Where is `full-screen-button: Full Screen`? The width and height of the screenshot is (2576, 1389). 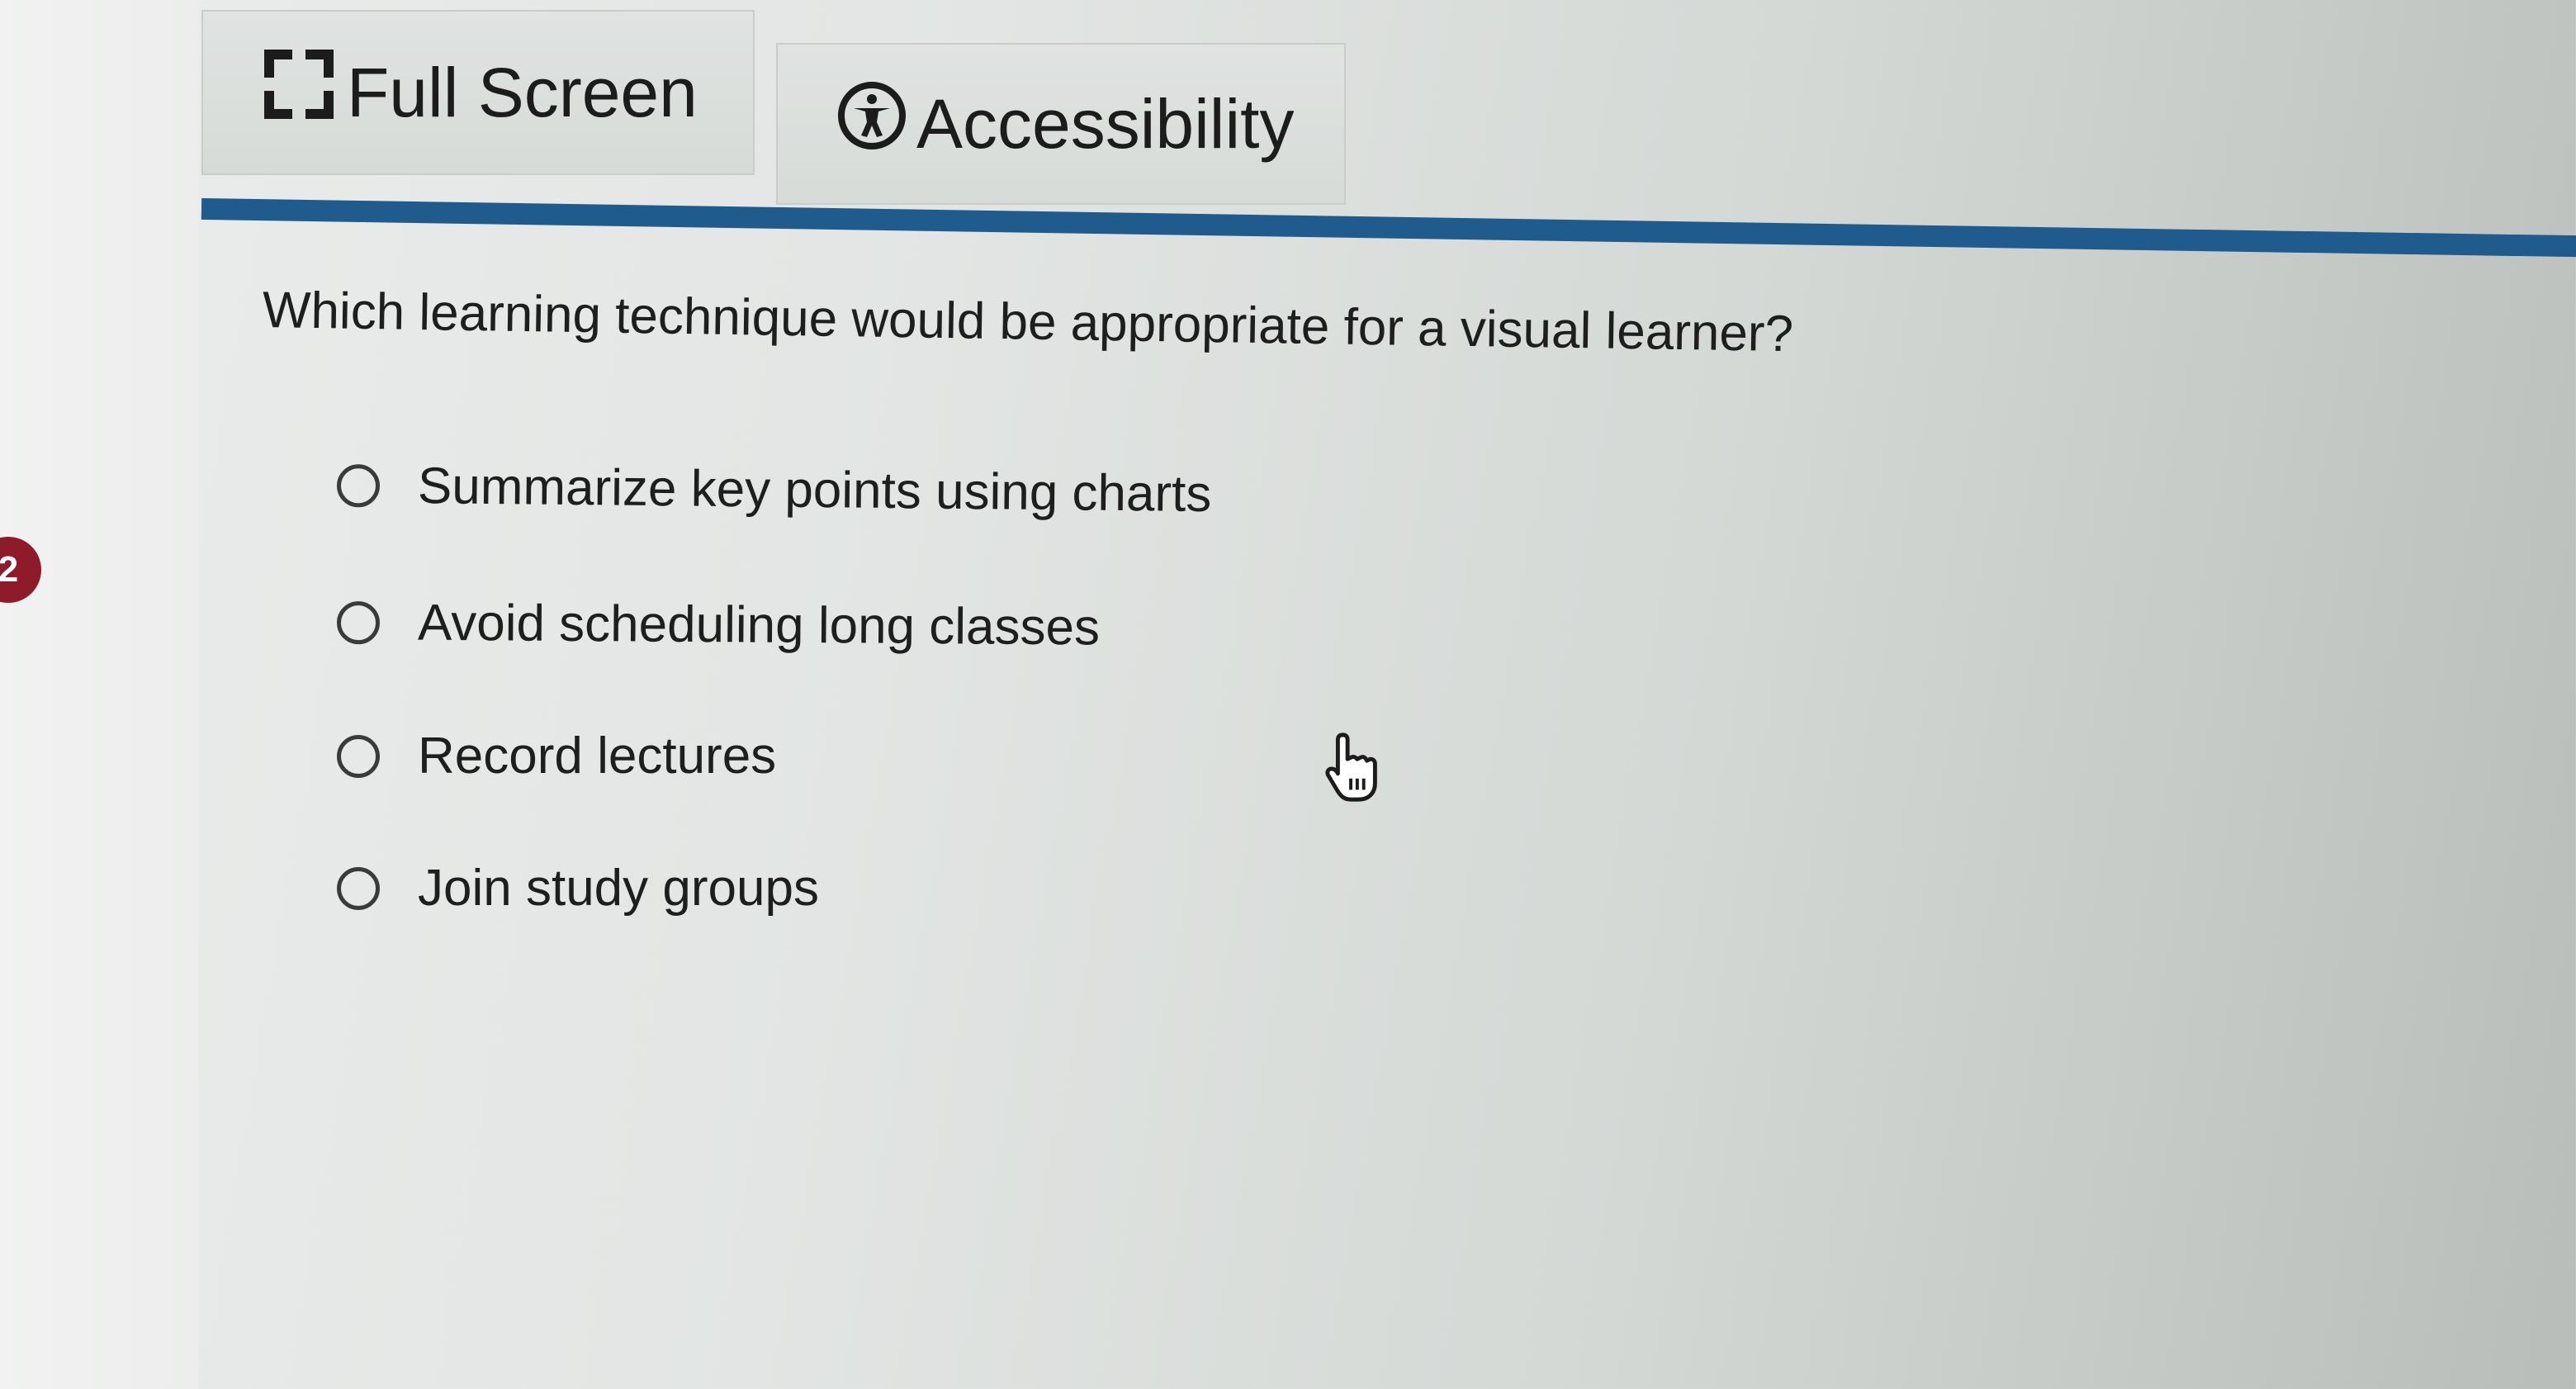 full-screen-button: Full Screen is located at coordinates (478, 92).